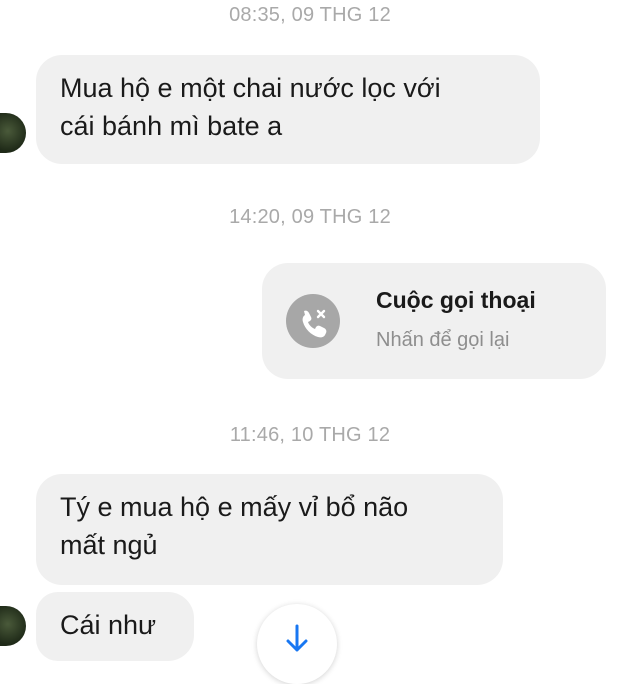  What do you see at coordinates (434, 321) in the screenshot?
I see `missed-call-card: Cuộc gọi thoại Nhấn để gọi lại` at bounding box center [434, 321].